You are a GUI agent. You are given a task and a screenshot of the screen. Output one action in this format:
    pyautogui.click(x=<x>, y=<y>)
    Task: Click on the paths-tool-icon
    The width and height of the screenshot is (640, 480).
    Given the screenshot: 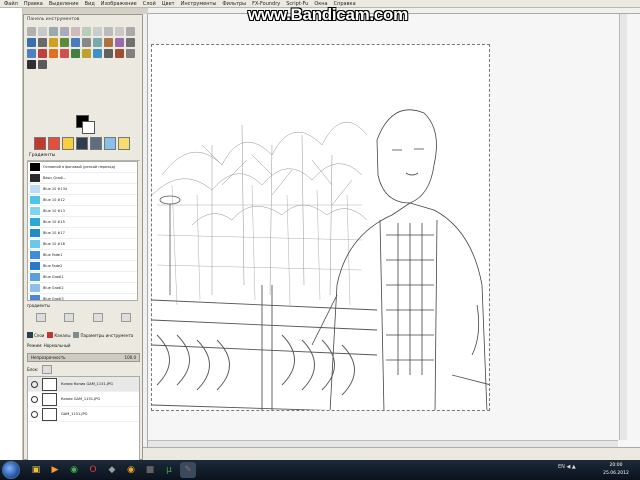 What is the action you would take?
    pyautogui.click(x=108, y=31)
    